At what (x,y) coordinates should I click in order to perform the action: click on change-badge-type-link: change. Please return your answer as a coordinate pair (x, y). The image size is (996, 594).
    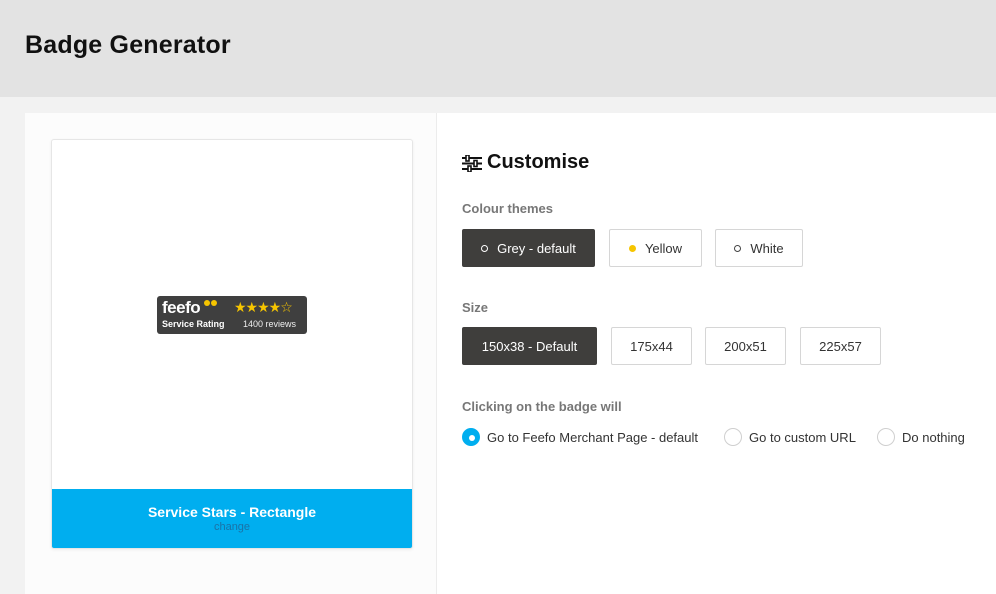
    Looking at the image, I should click on (232, 527).